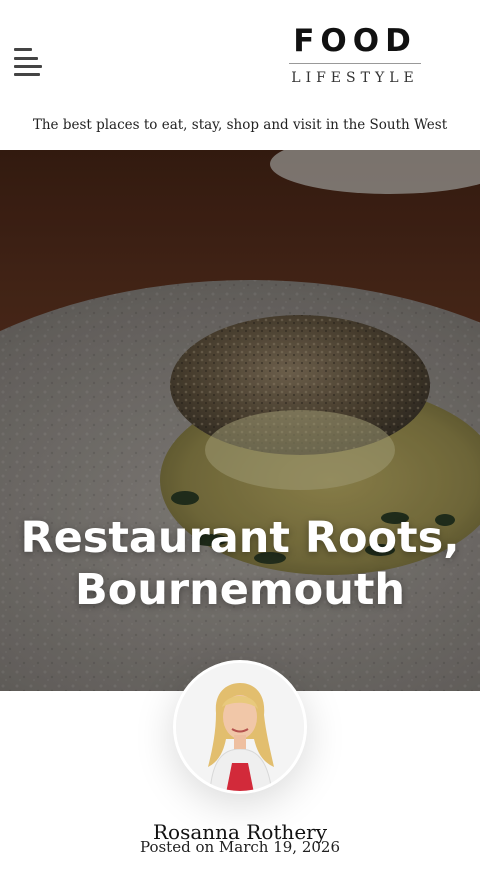  I want to click on author-avatar, so click(240, 727).